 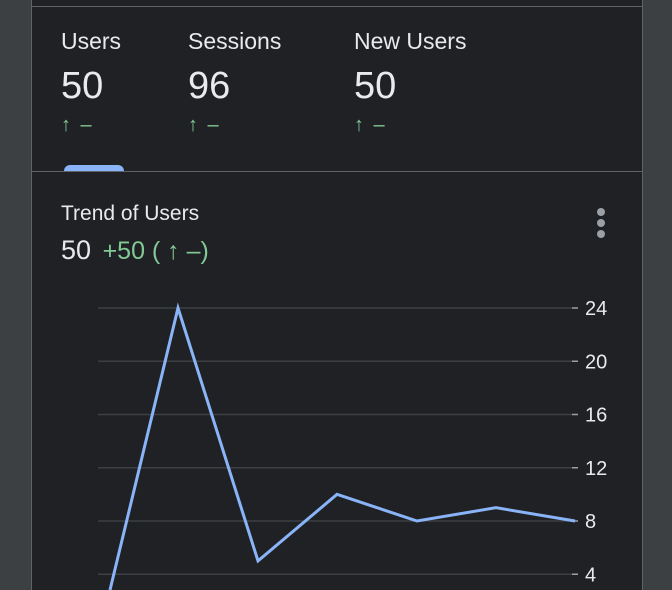 I want to click on y-tick-label: 8, so click(x=590, y=522).